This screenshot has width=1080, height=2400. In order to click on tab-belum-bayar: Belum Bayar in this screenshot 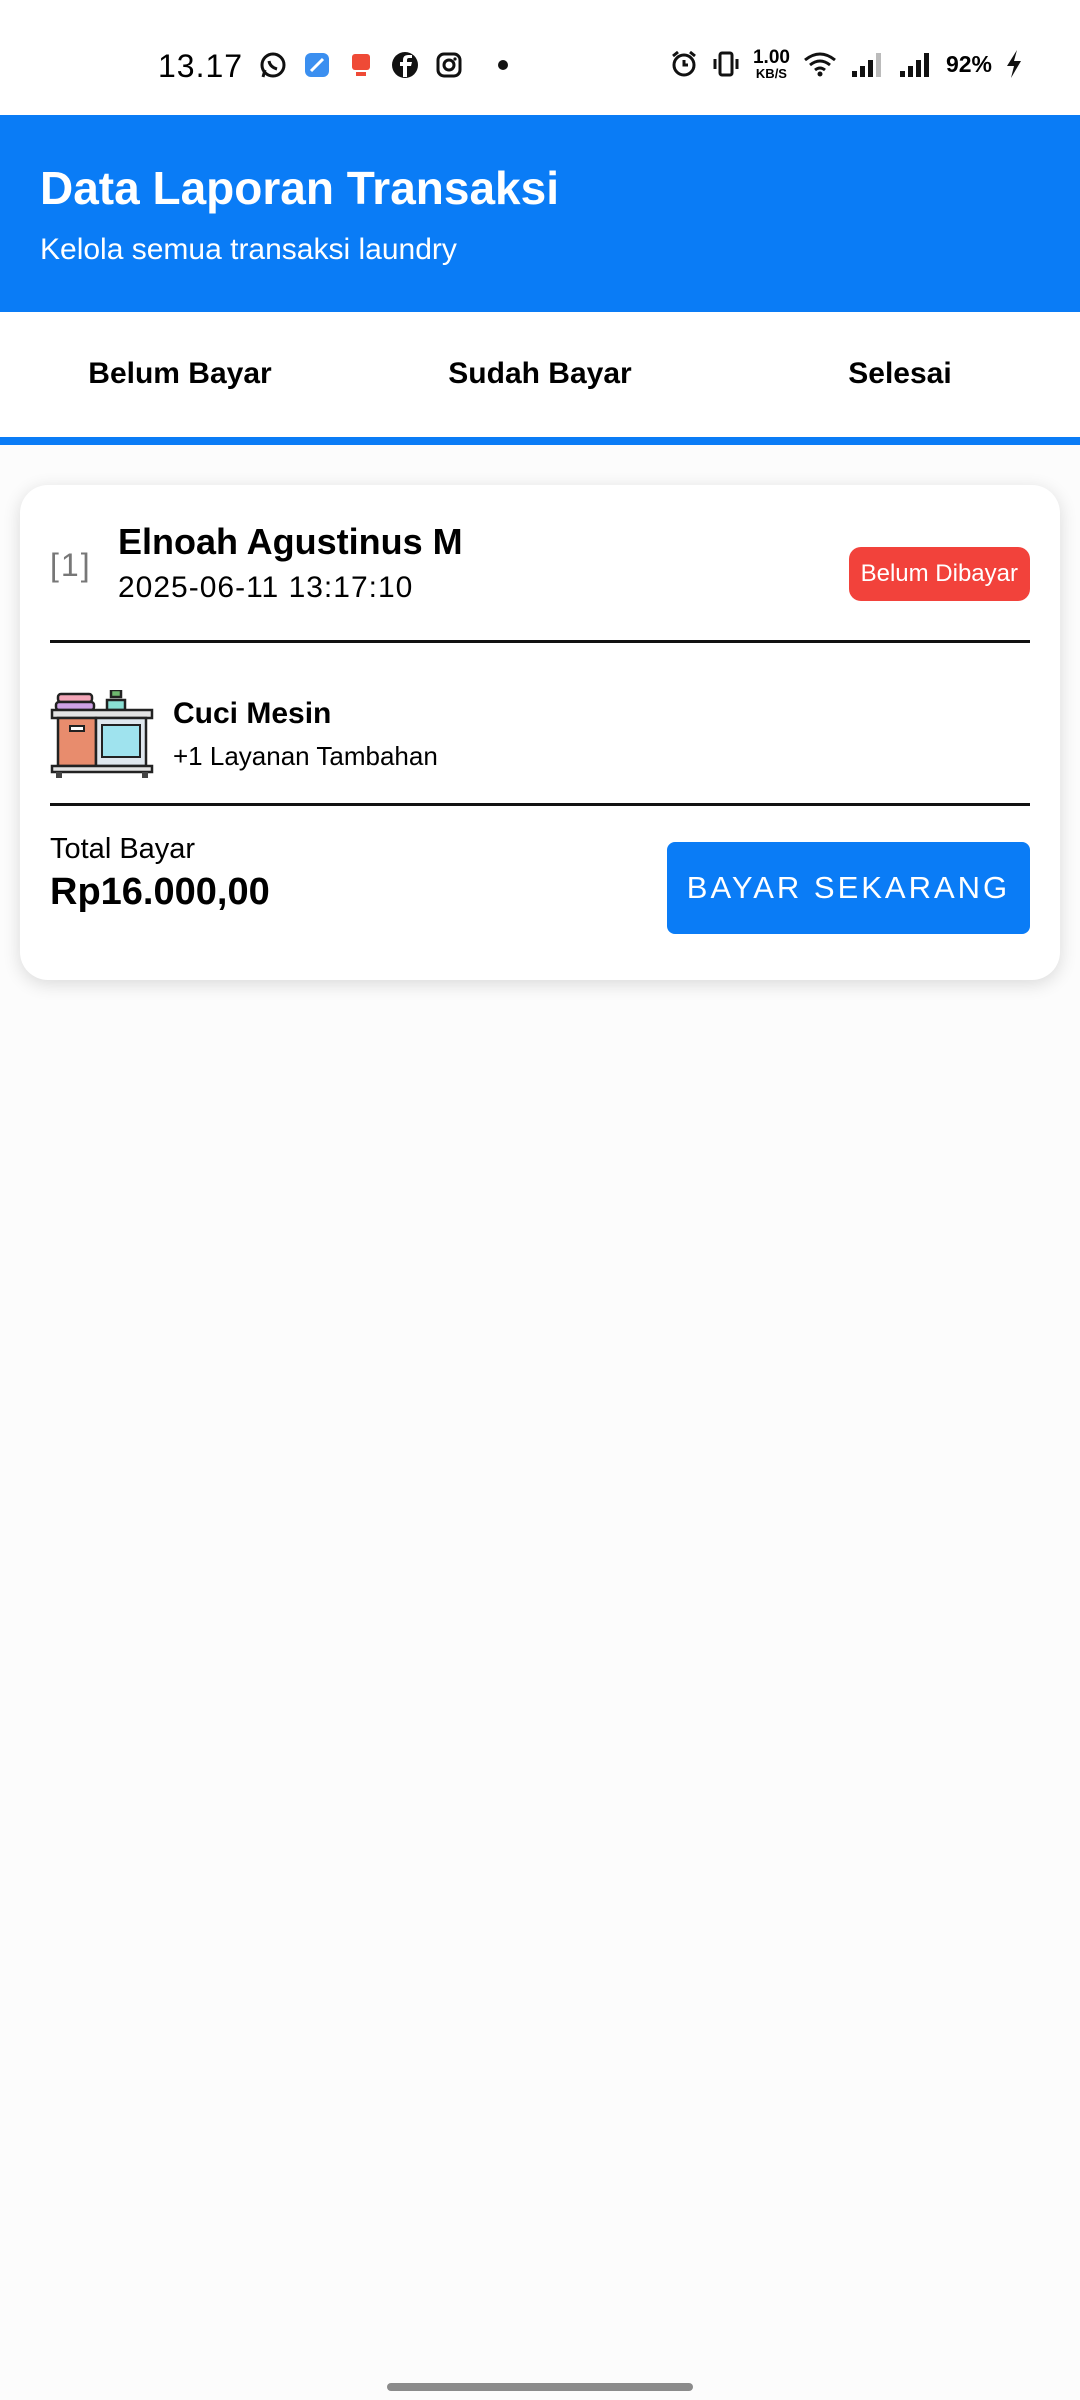, I will do `click(180, 378)`.